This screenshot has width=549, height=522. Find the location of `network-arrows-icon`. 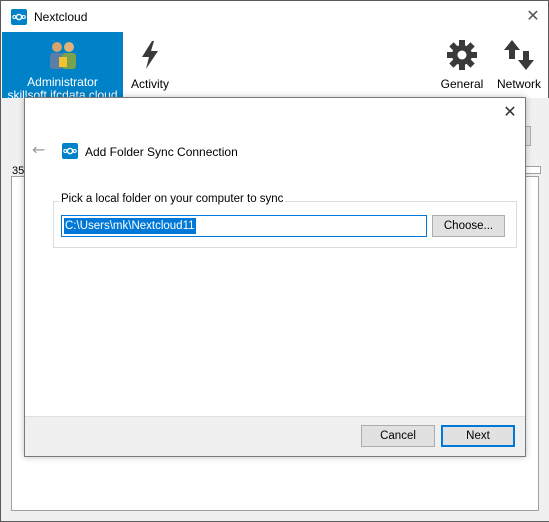

network-arrows-icon is located at coordinates (519, 55).